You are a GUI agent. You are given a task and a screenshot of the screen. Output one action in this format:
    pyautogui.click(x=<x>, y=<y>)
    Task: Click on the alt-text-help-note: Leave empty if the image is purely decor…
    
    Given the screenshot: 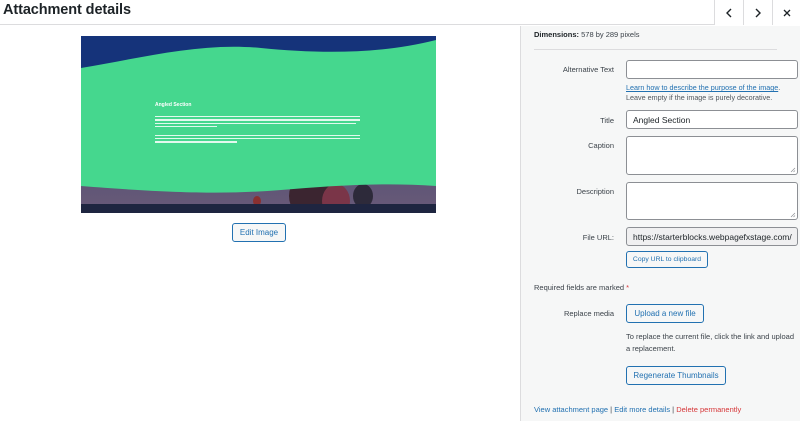 What is the action you would take?
    pyautogui.click(x=699, y=97)
    